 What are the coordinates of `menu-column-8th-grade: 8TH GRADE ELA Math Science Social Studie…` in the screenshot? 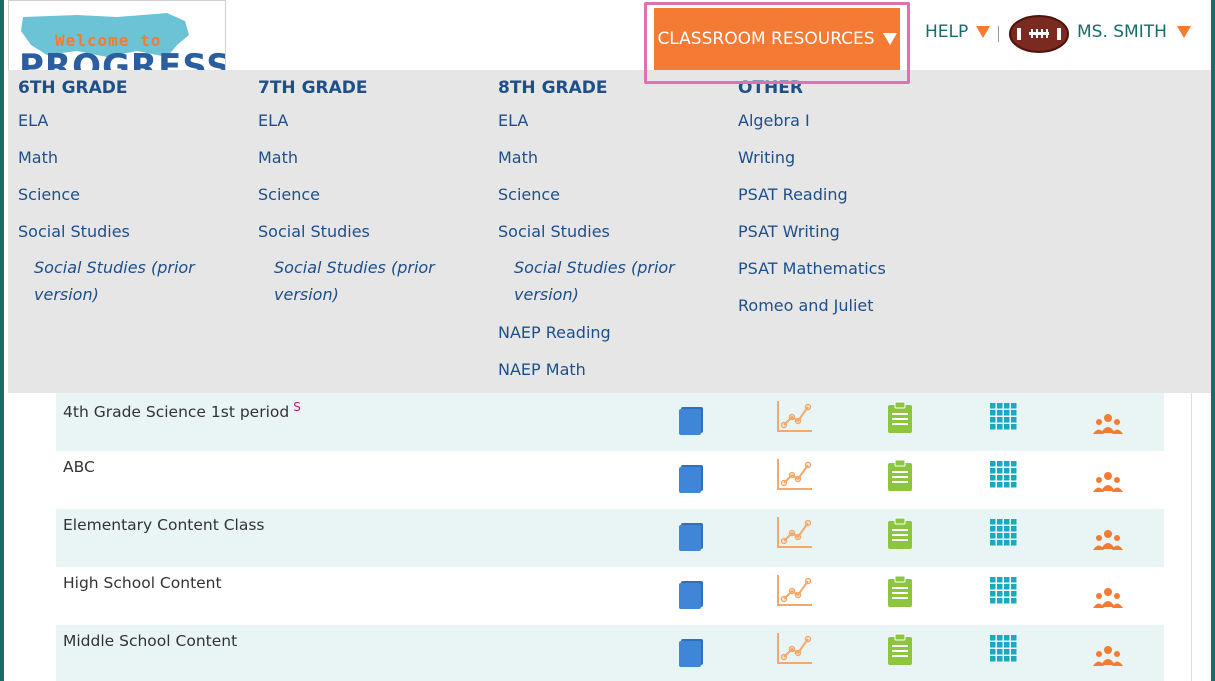 It's located at (613, 232).